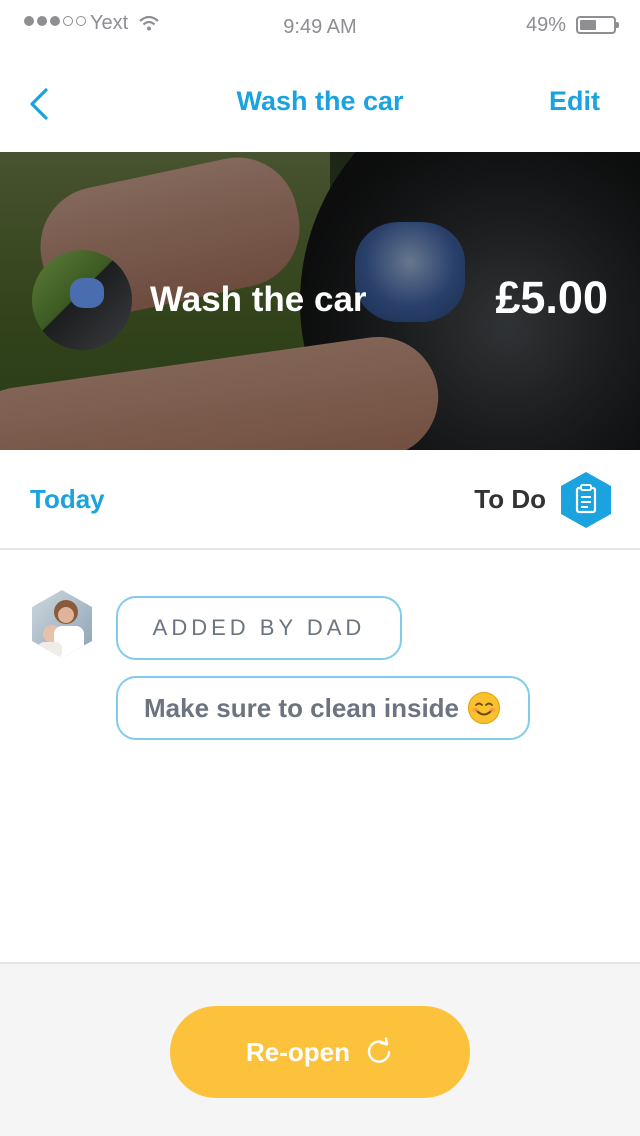  I want to click on nav-bar: Wash the car Edit, so click(320, 101).